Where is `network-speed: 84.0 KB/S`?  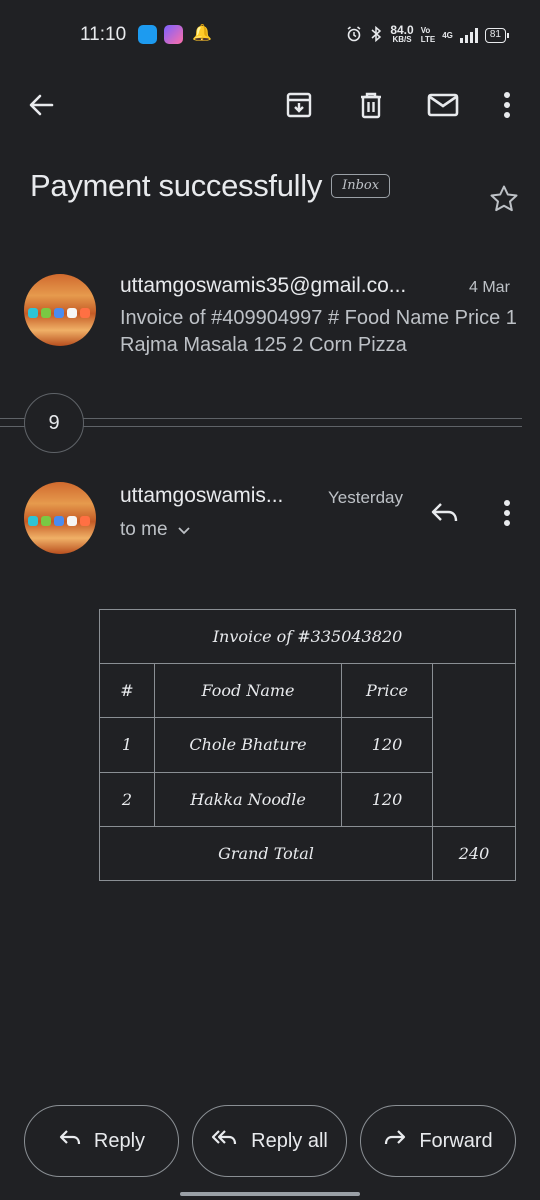 network-speed: 84.0 KB/S is located at coordinates (402, 33).